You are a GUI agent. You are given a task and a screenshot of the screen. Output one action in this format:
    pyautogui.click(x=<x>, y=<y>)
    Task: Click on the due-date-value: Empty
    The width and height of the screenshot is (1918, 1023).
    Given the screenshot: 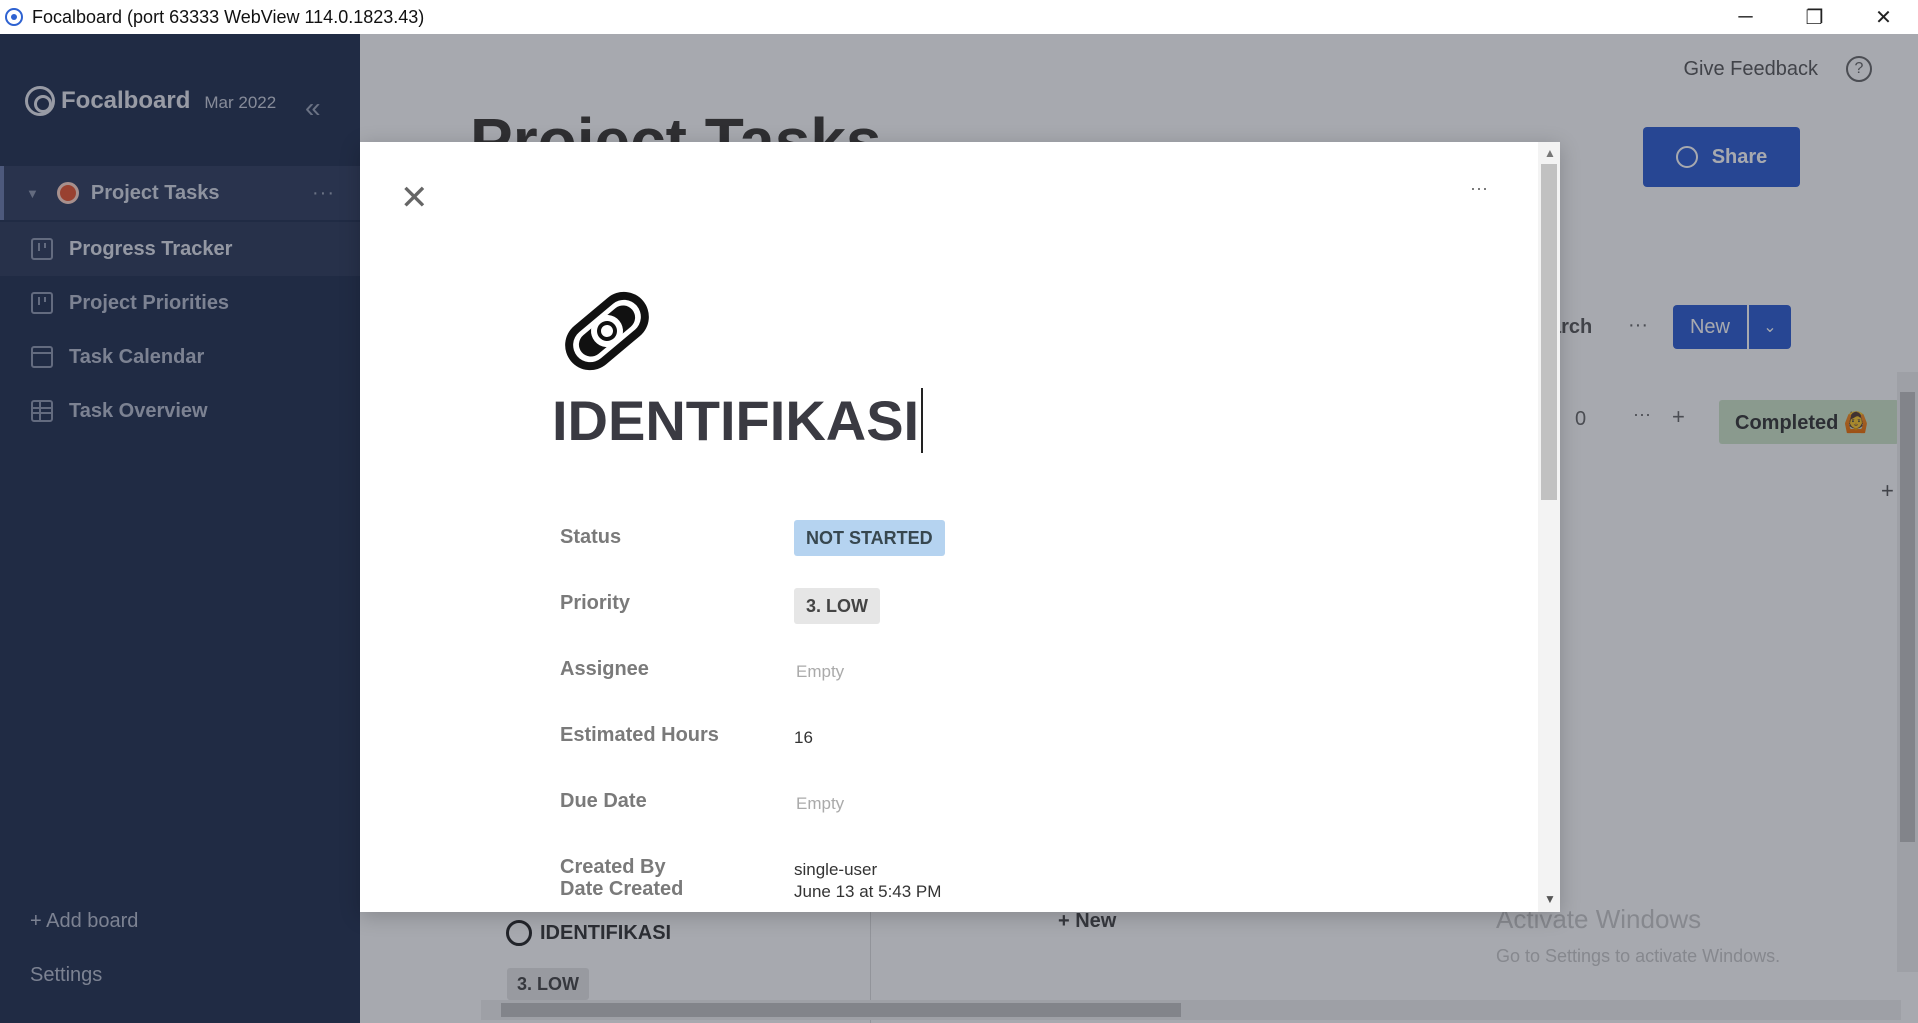 What is the action you would take?
    pyautogui.click(x=820, y=804)
    